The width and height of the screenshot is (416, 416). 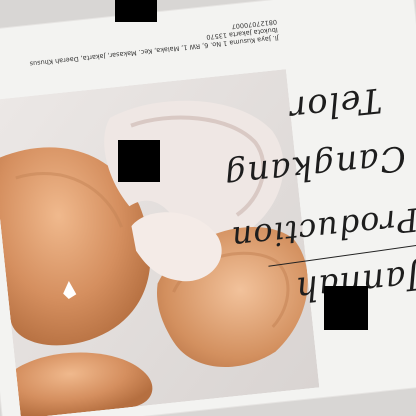 What do you see at coordinates (139, 161) in the screenshot?
I see `redaction-box-center` at bounding box center [139, 161].